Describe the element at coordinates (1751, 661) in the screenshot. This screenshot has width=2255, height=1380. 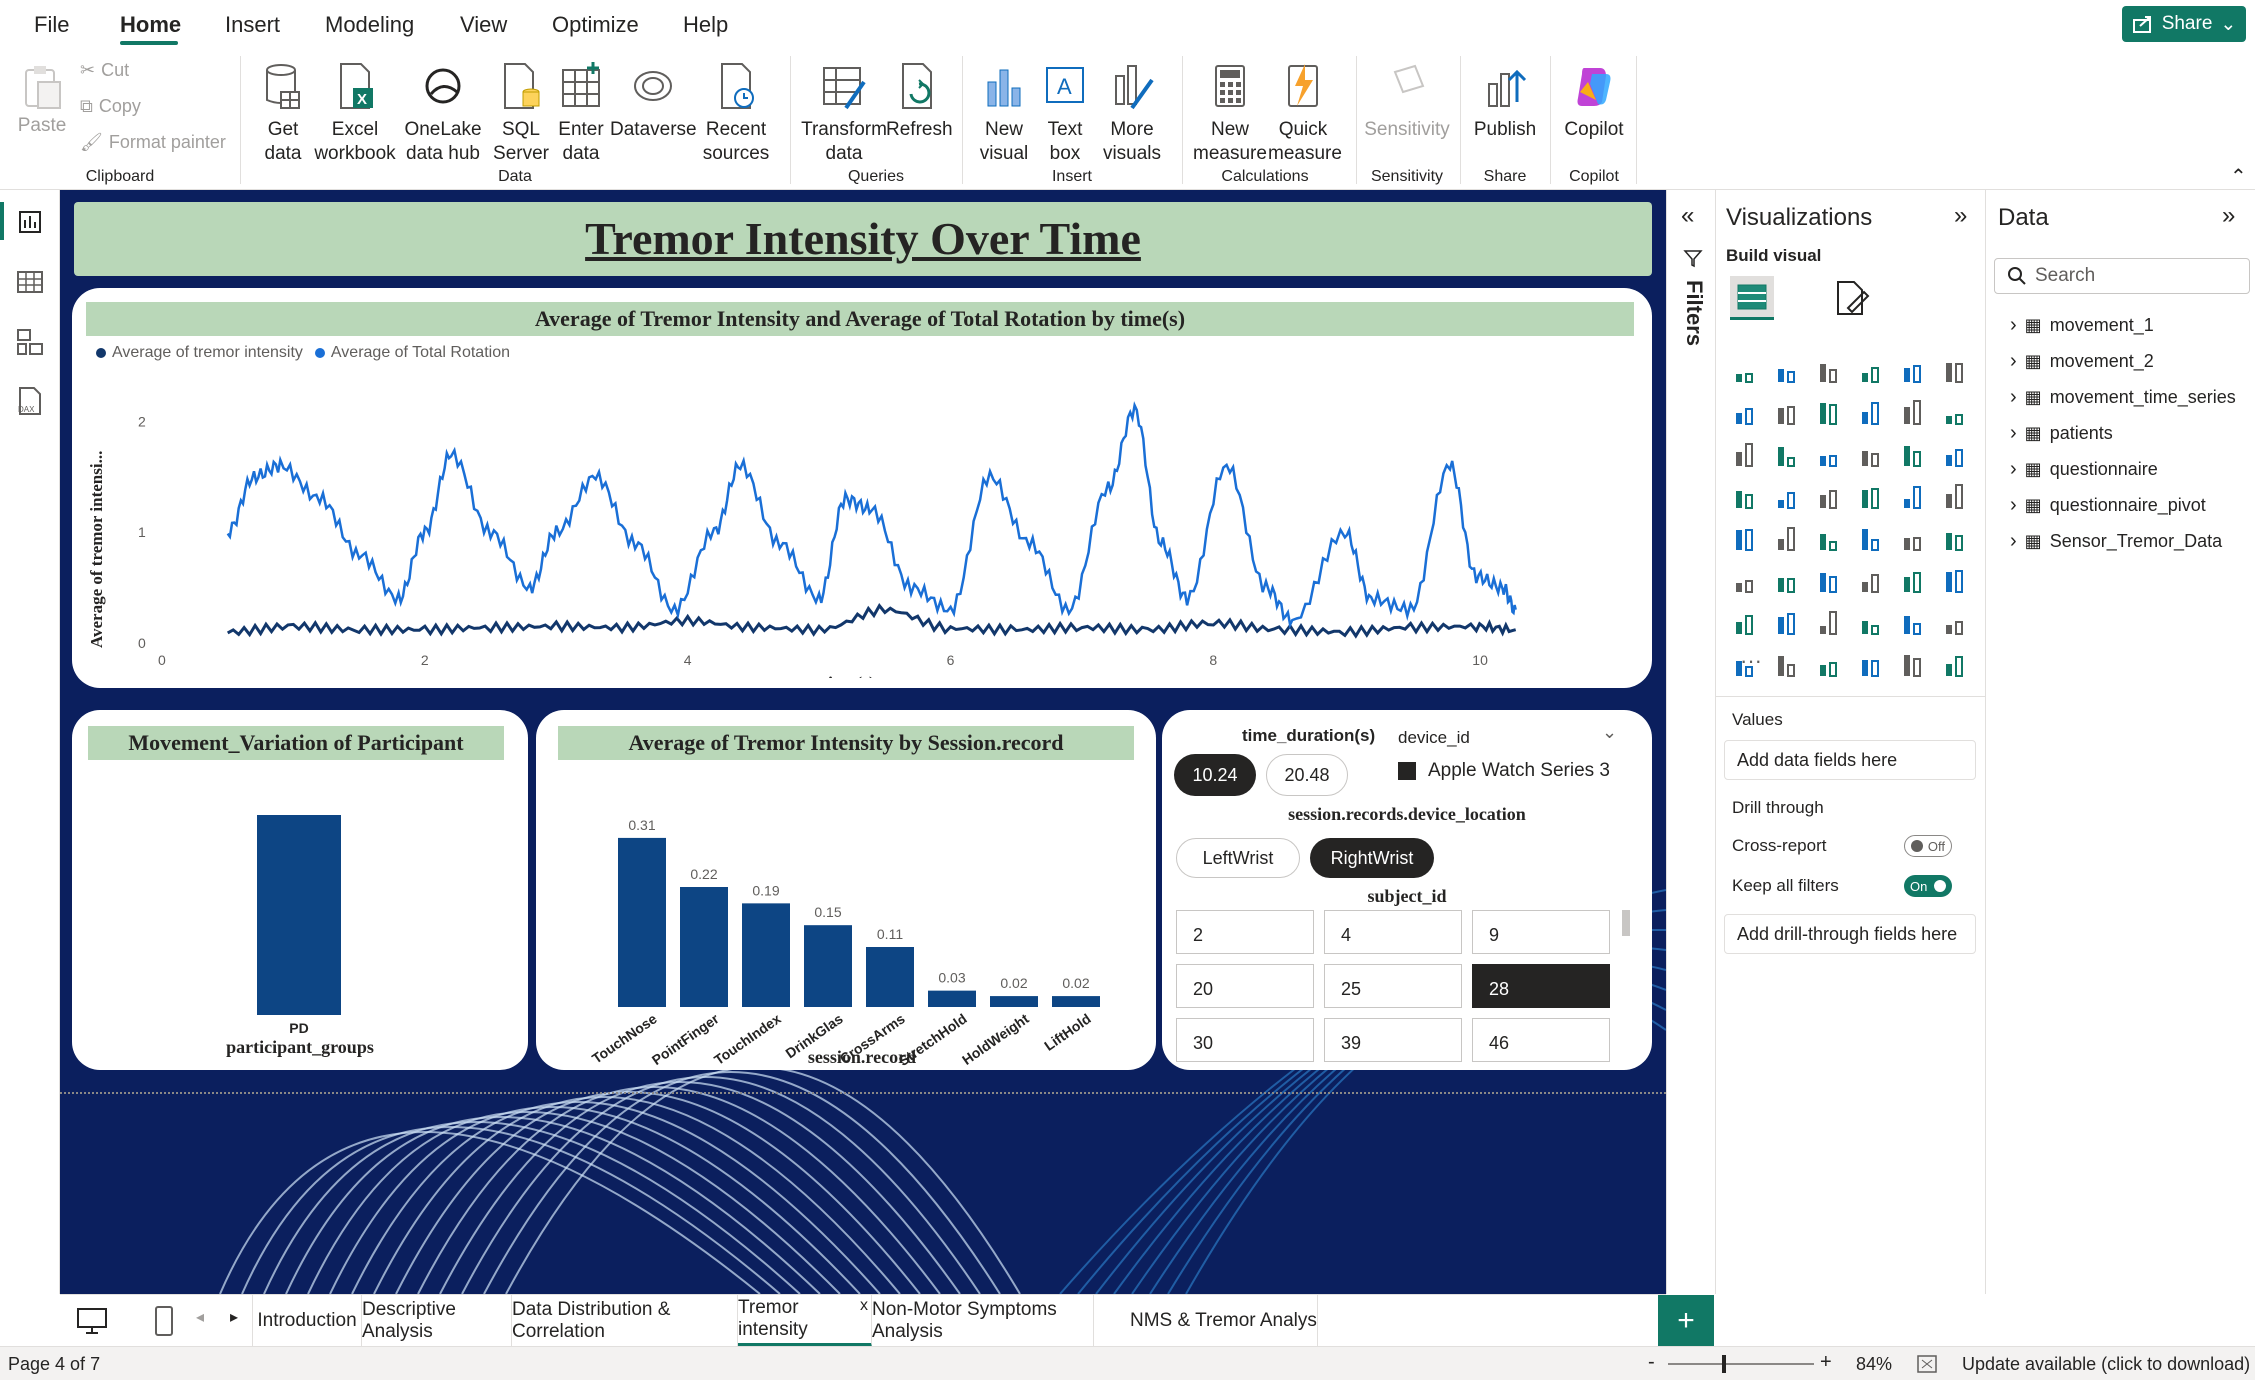
I see `more-options-icon: ···` at that location.